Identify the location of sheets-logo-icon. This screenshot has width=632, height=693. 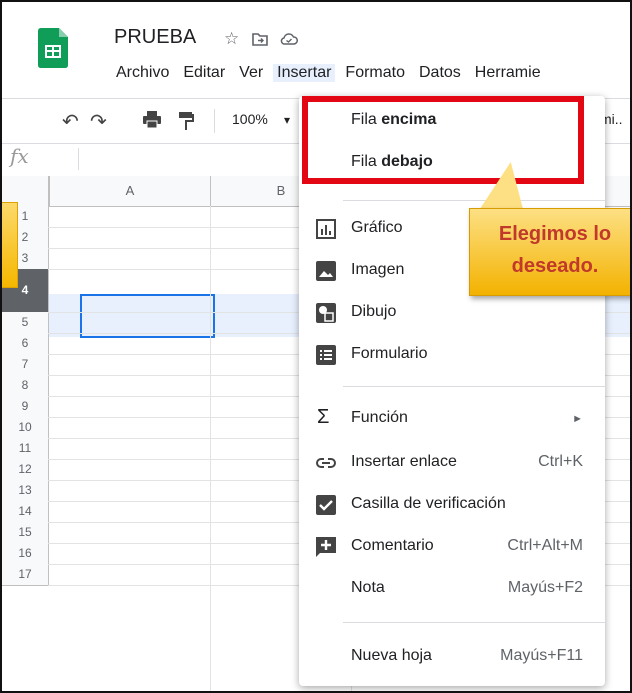
(53, 48).